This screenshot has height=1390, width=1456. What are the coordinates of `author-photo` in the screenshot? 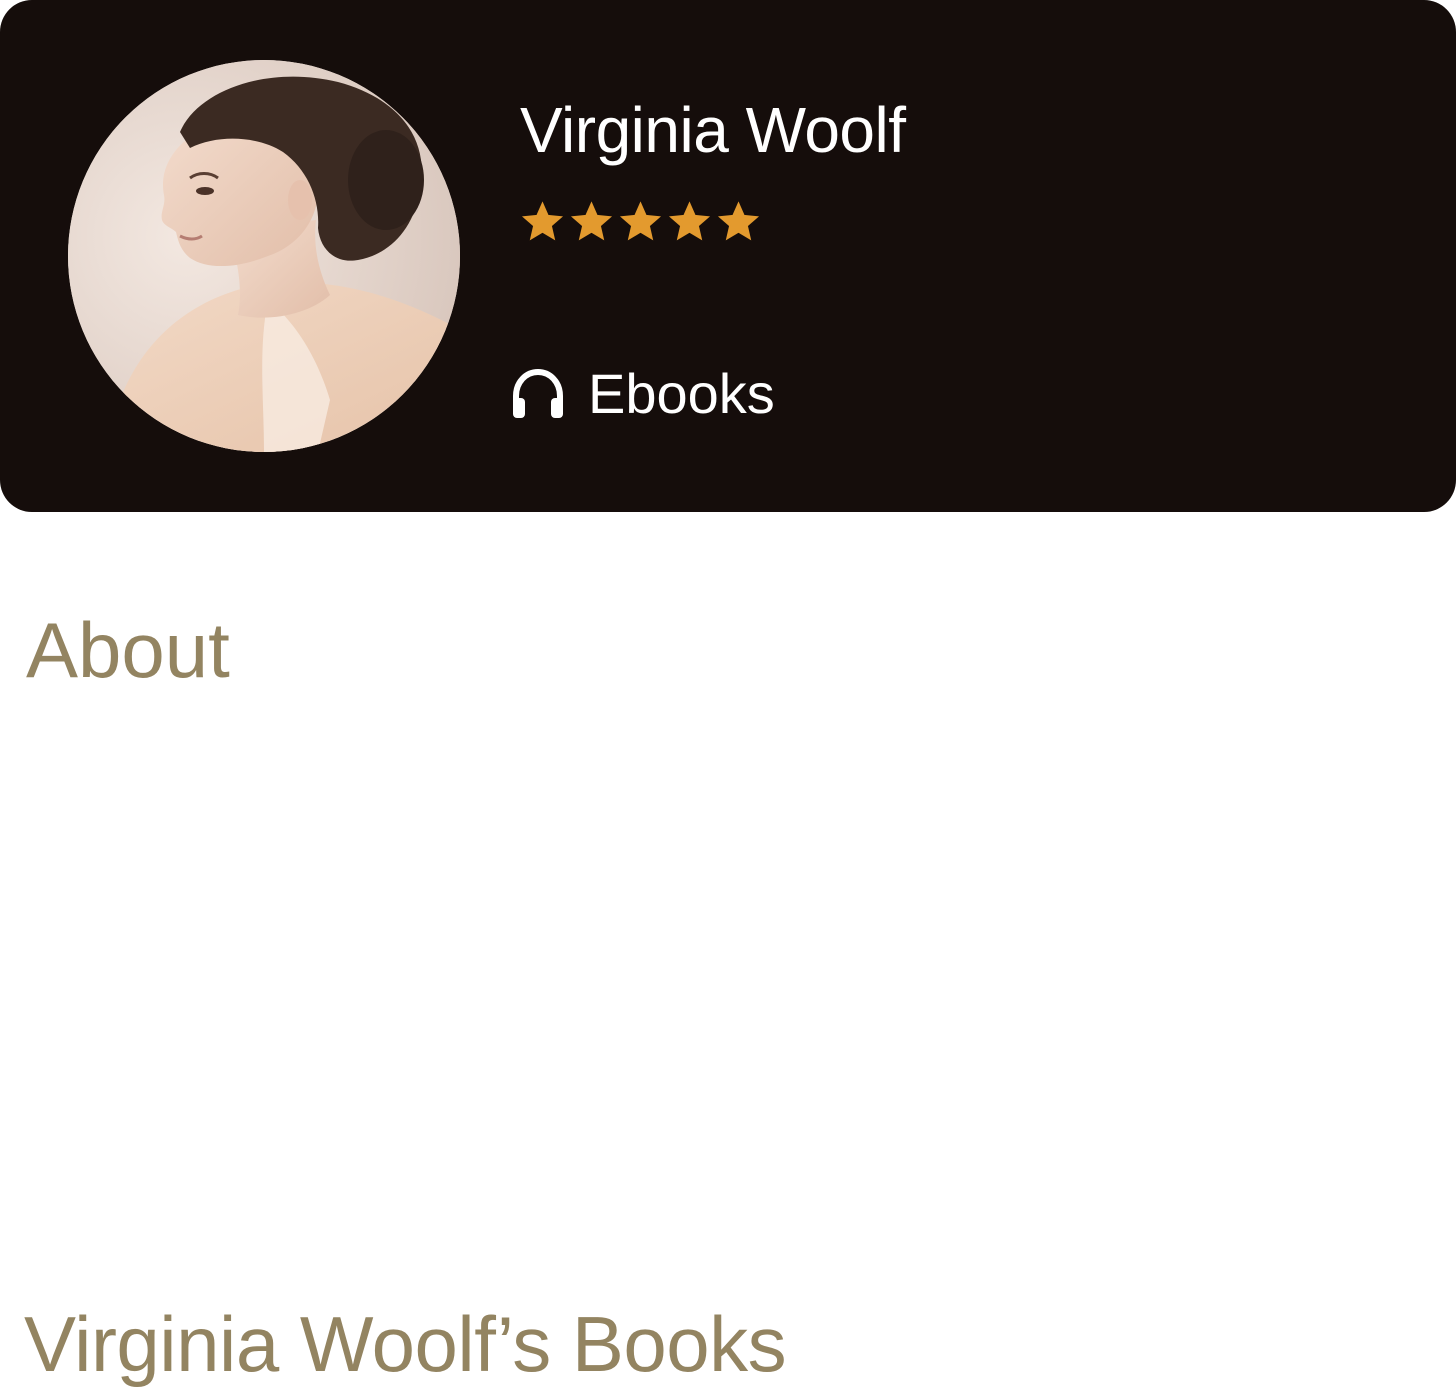 It's located at (264, 256).